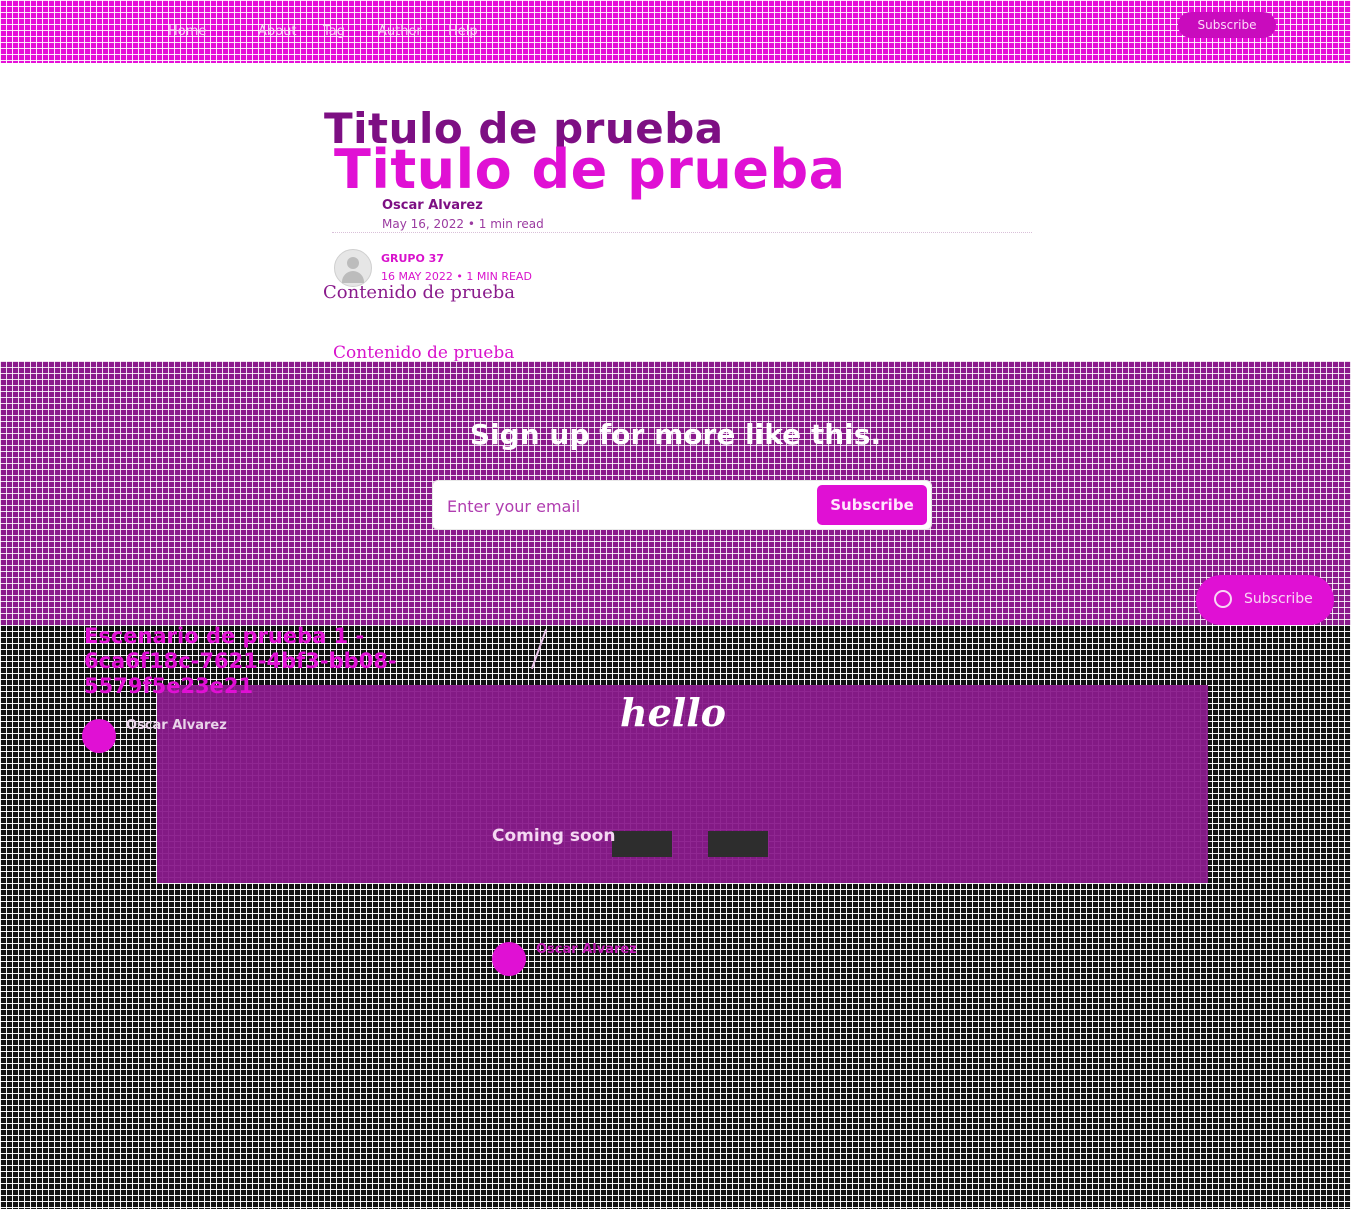 This screenshot has height=1209, width=1351. What do you see at coordinates (423, 224) in the screenshot?
I see `post-date: May 16, 2022` at bounding box center [423, 224].